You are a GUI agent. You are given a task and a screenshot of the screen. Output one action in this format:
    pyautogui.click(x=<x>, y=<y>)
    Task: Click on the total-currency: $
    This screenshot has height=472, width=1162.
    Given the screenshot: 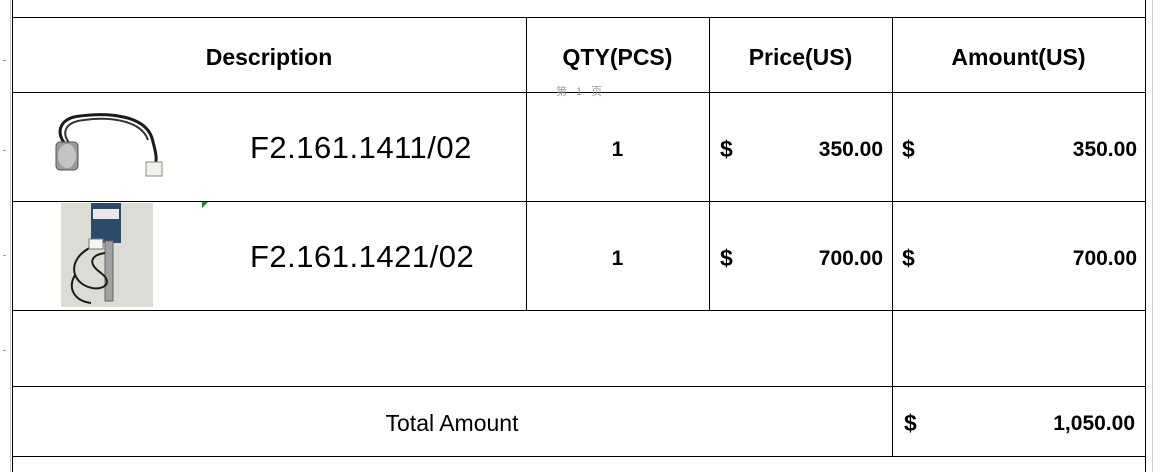 What is the action you would take?
    pyautogui.click(x=910, y=423)
    